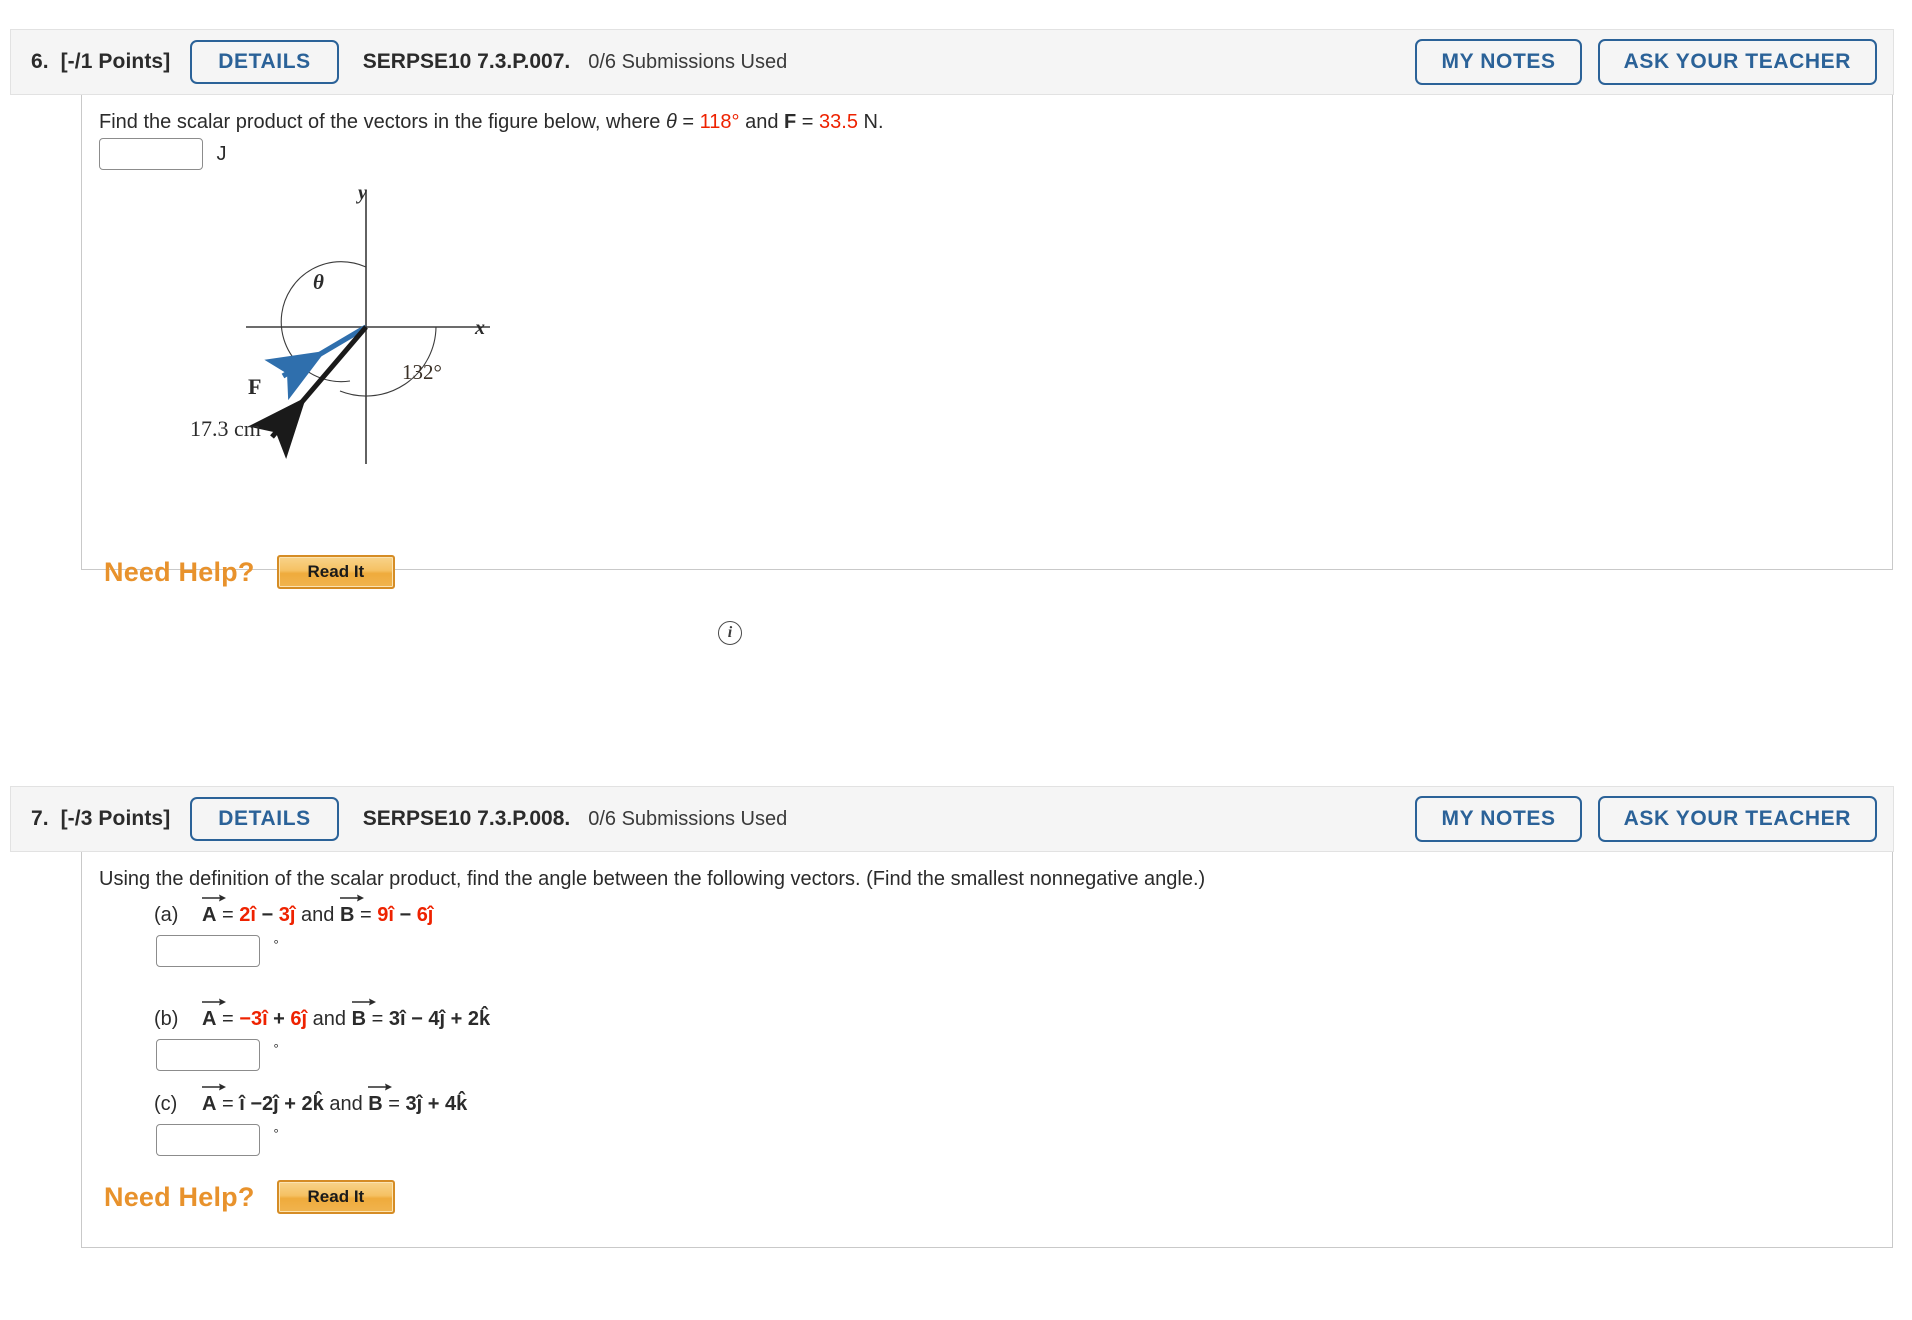 This screenshot has height=1320, width=1912. What do you see at coordinates (361, 193) in the screenshot?
I see `y-axis-label: y` at bounding box center [361, 193].